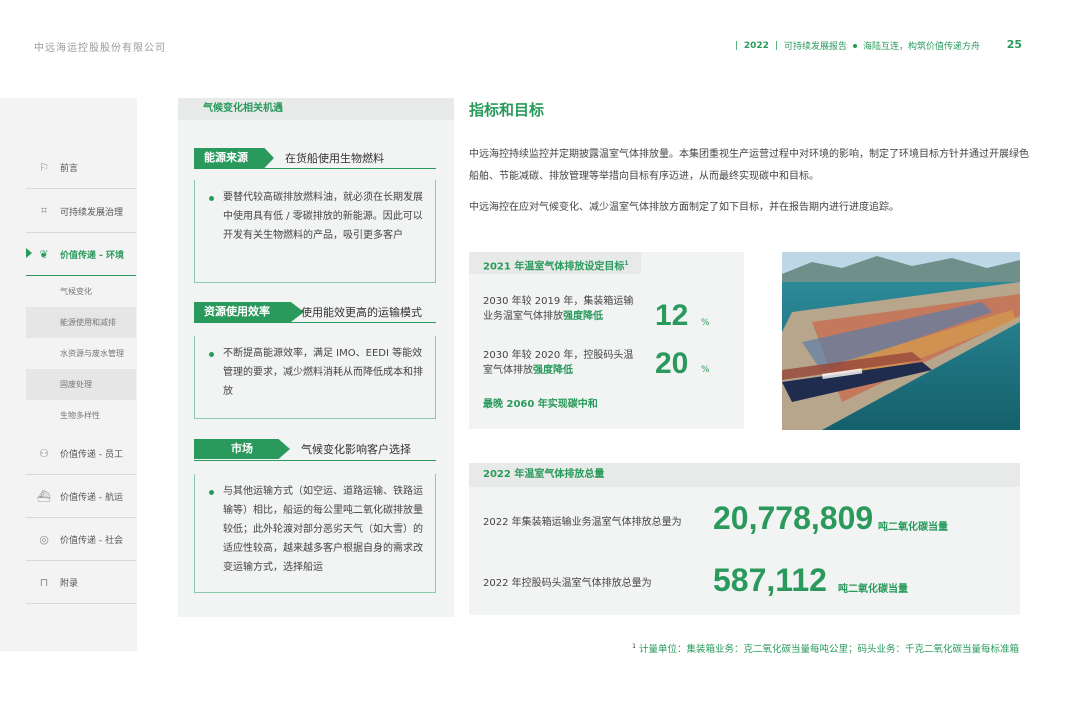  I want to click on sidebar-item-society: ◎ 价值传递 - 社会, so click(81, 539).